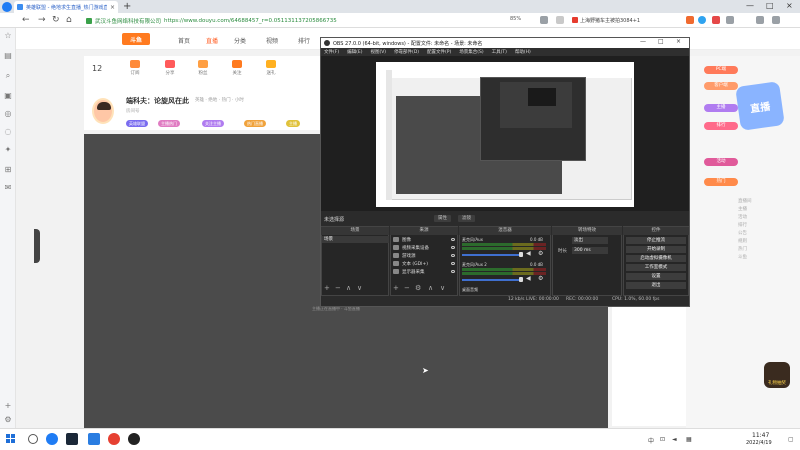  Describe the element at coordinates (656, 285) in the screenshot. I see `exit-button: 退出` at that location.